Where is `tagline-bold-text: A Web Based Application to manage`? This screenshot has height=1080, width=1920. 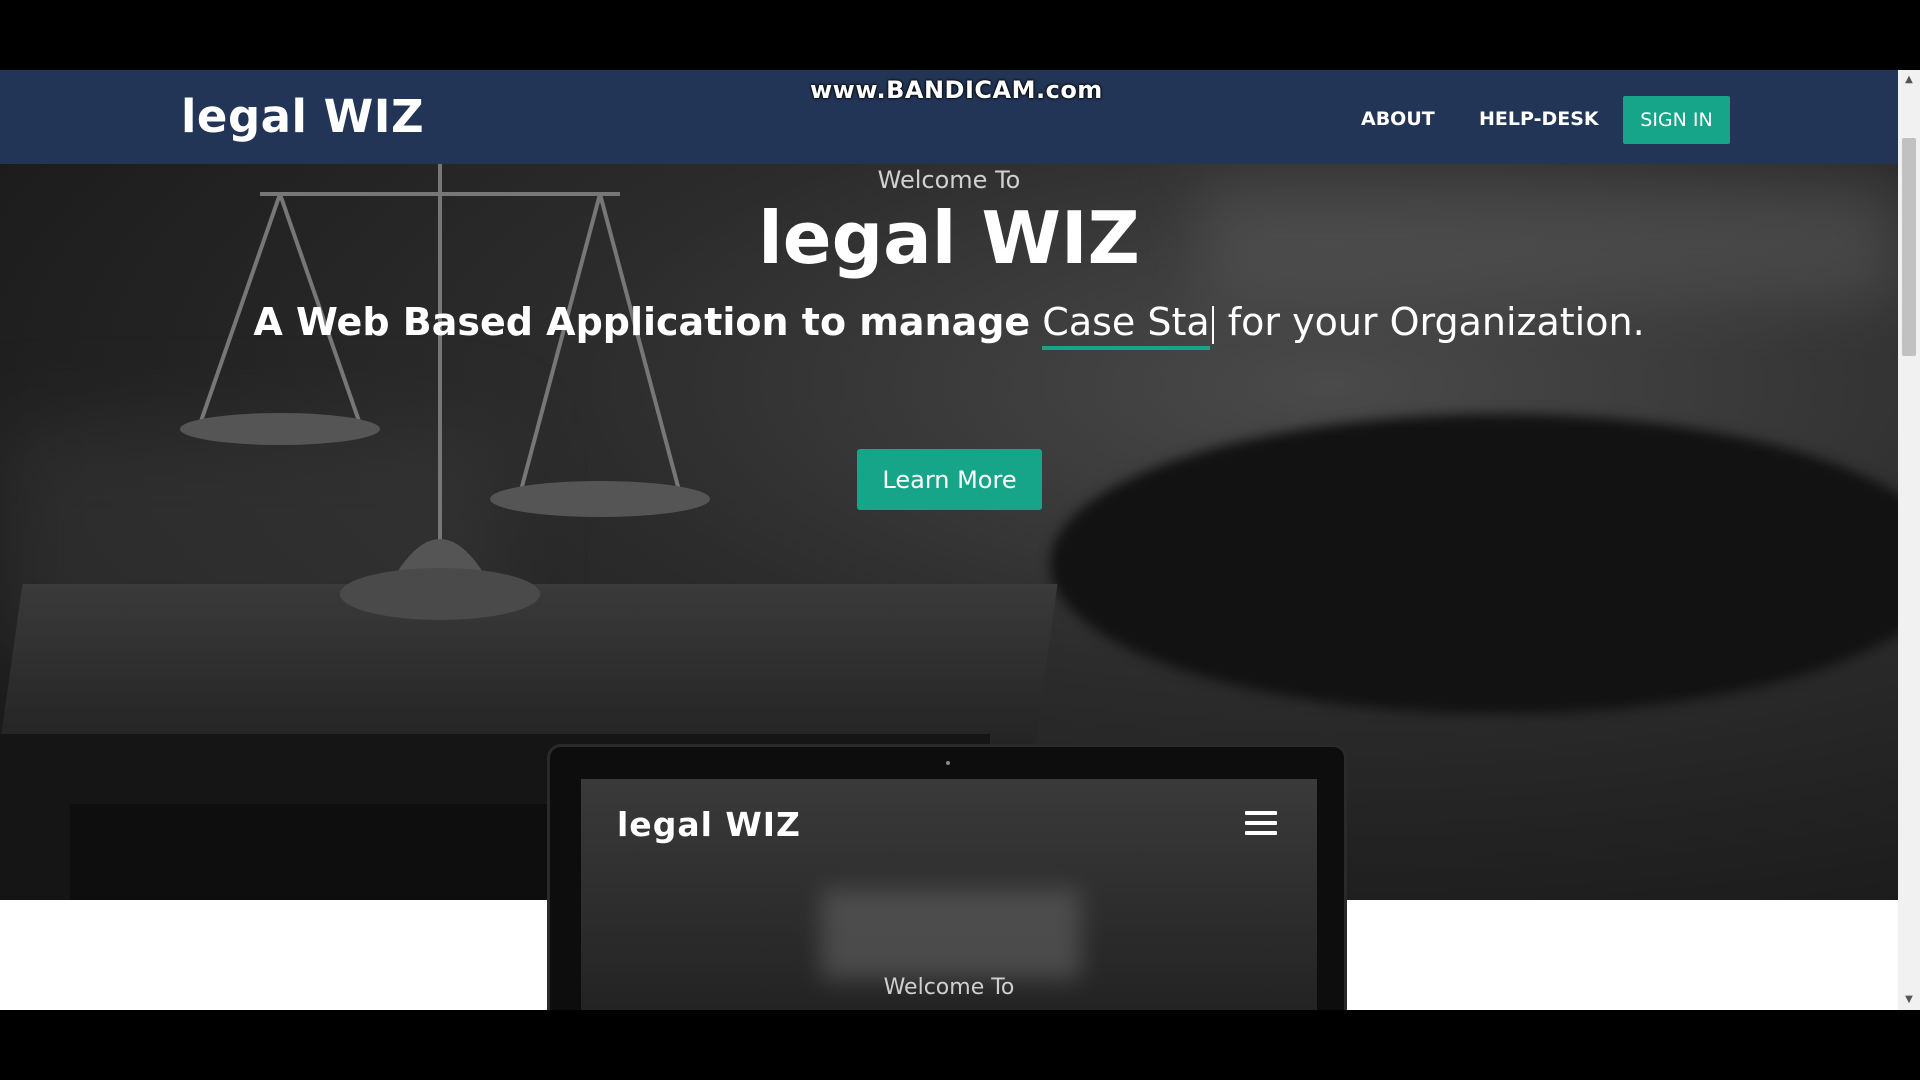
tagline-bold-text: A Web Based Application to manage is located at coordinates (642, 322).